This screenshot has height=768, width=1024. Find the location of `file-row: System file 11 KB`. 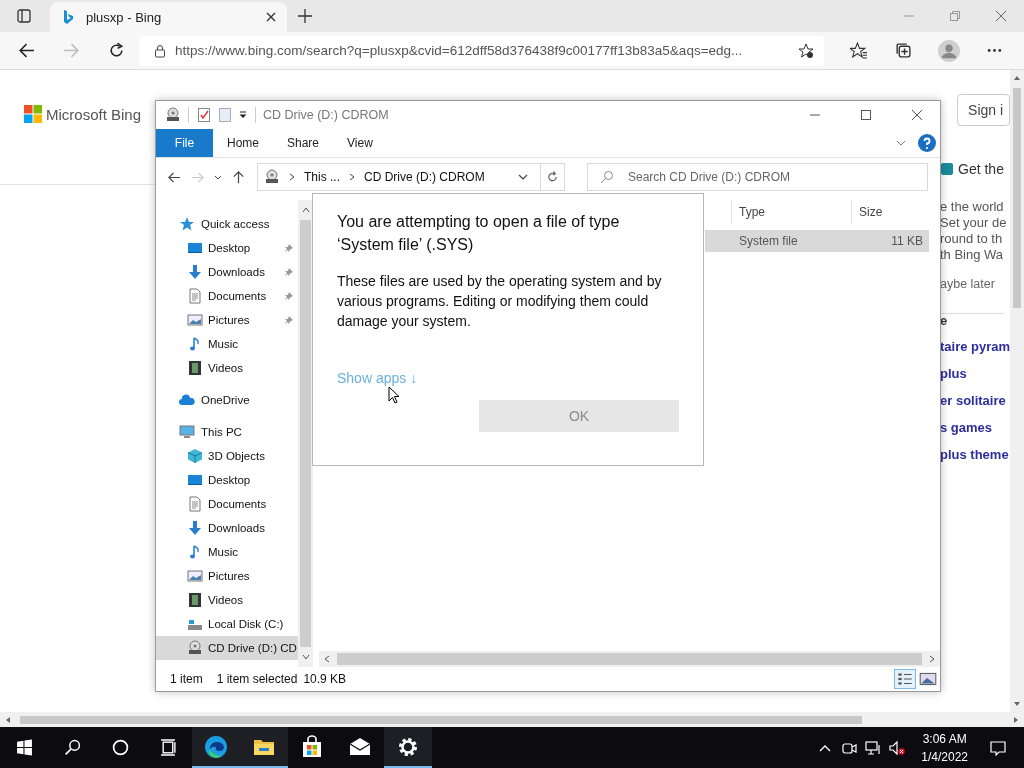

file-row: System file 11 KB is located at coordinates (817, 241).